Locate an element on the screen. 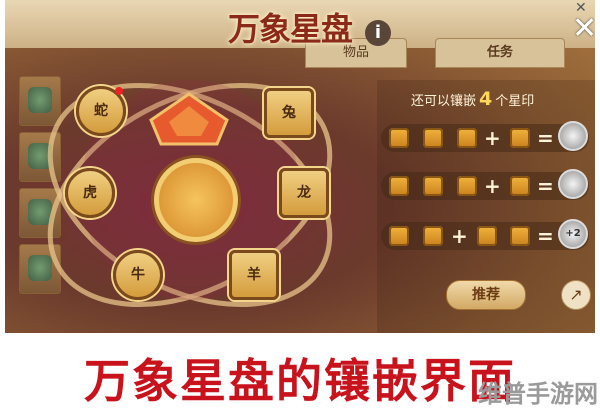 This screenshot has height=414, width=600. node-label: 牛 is located at coordinates (138, 275).